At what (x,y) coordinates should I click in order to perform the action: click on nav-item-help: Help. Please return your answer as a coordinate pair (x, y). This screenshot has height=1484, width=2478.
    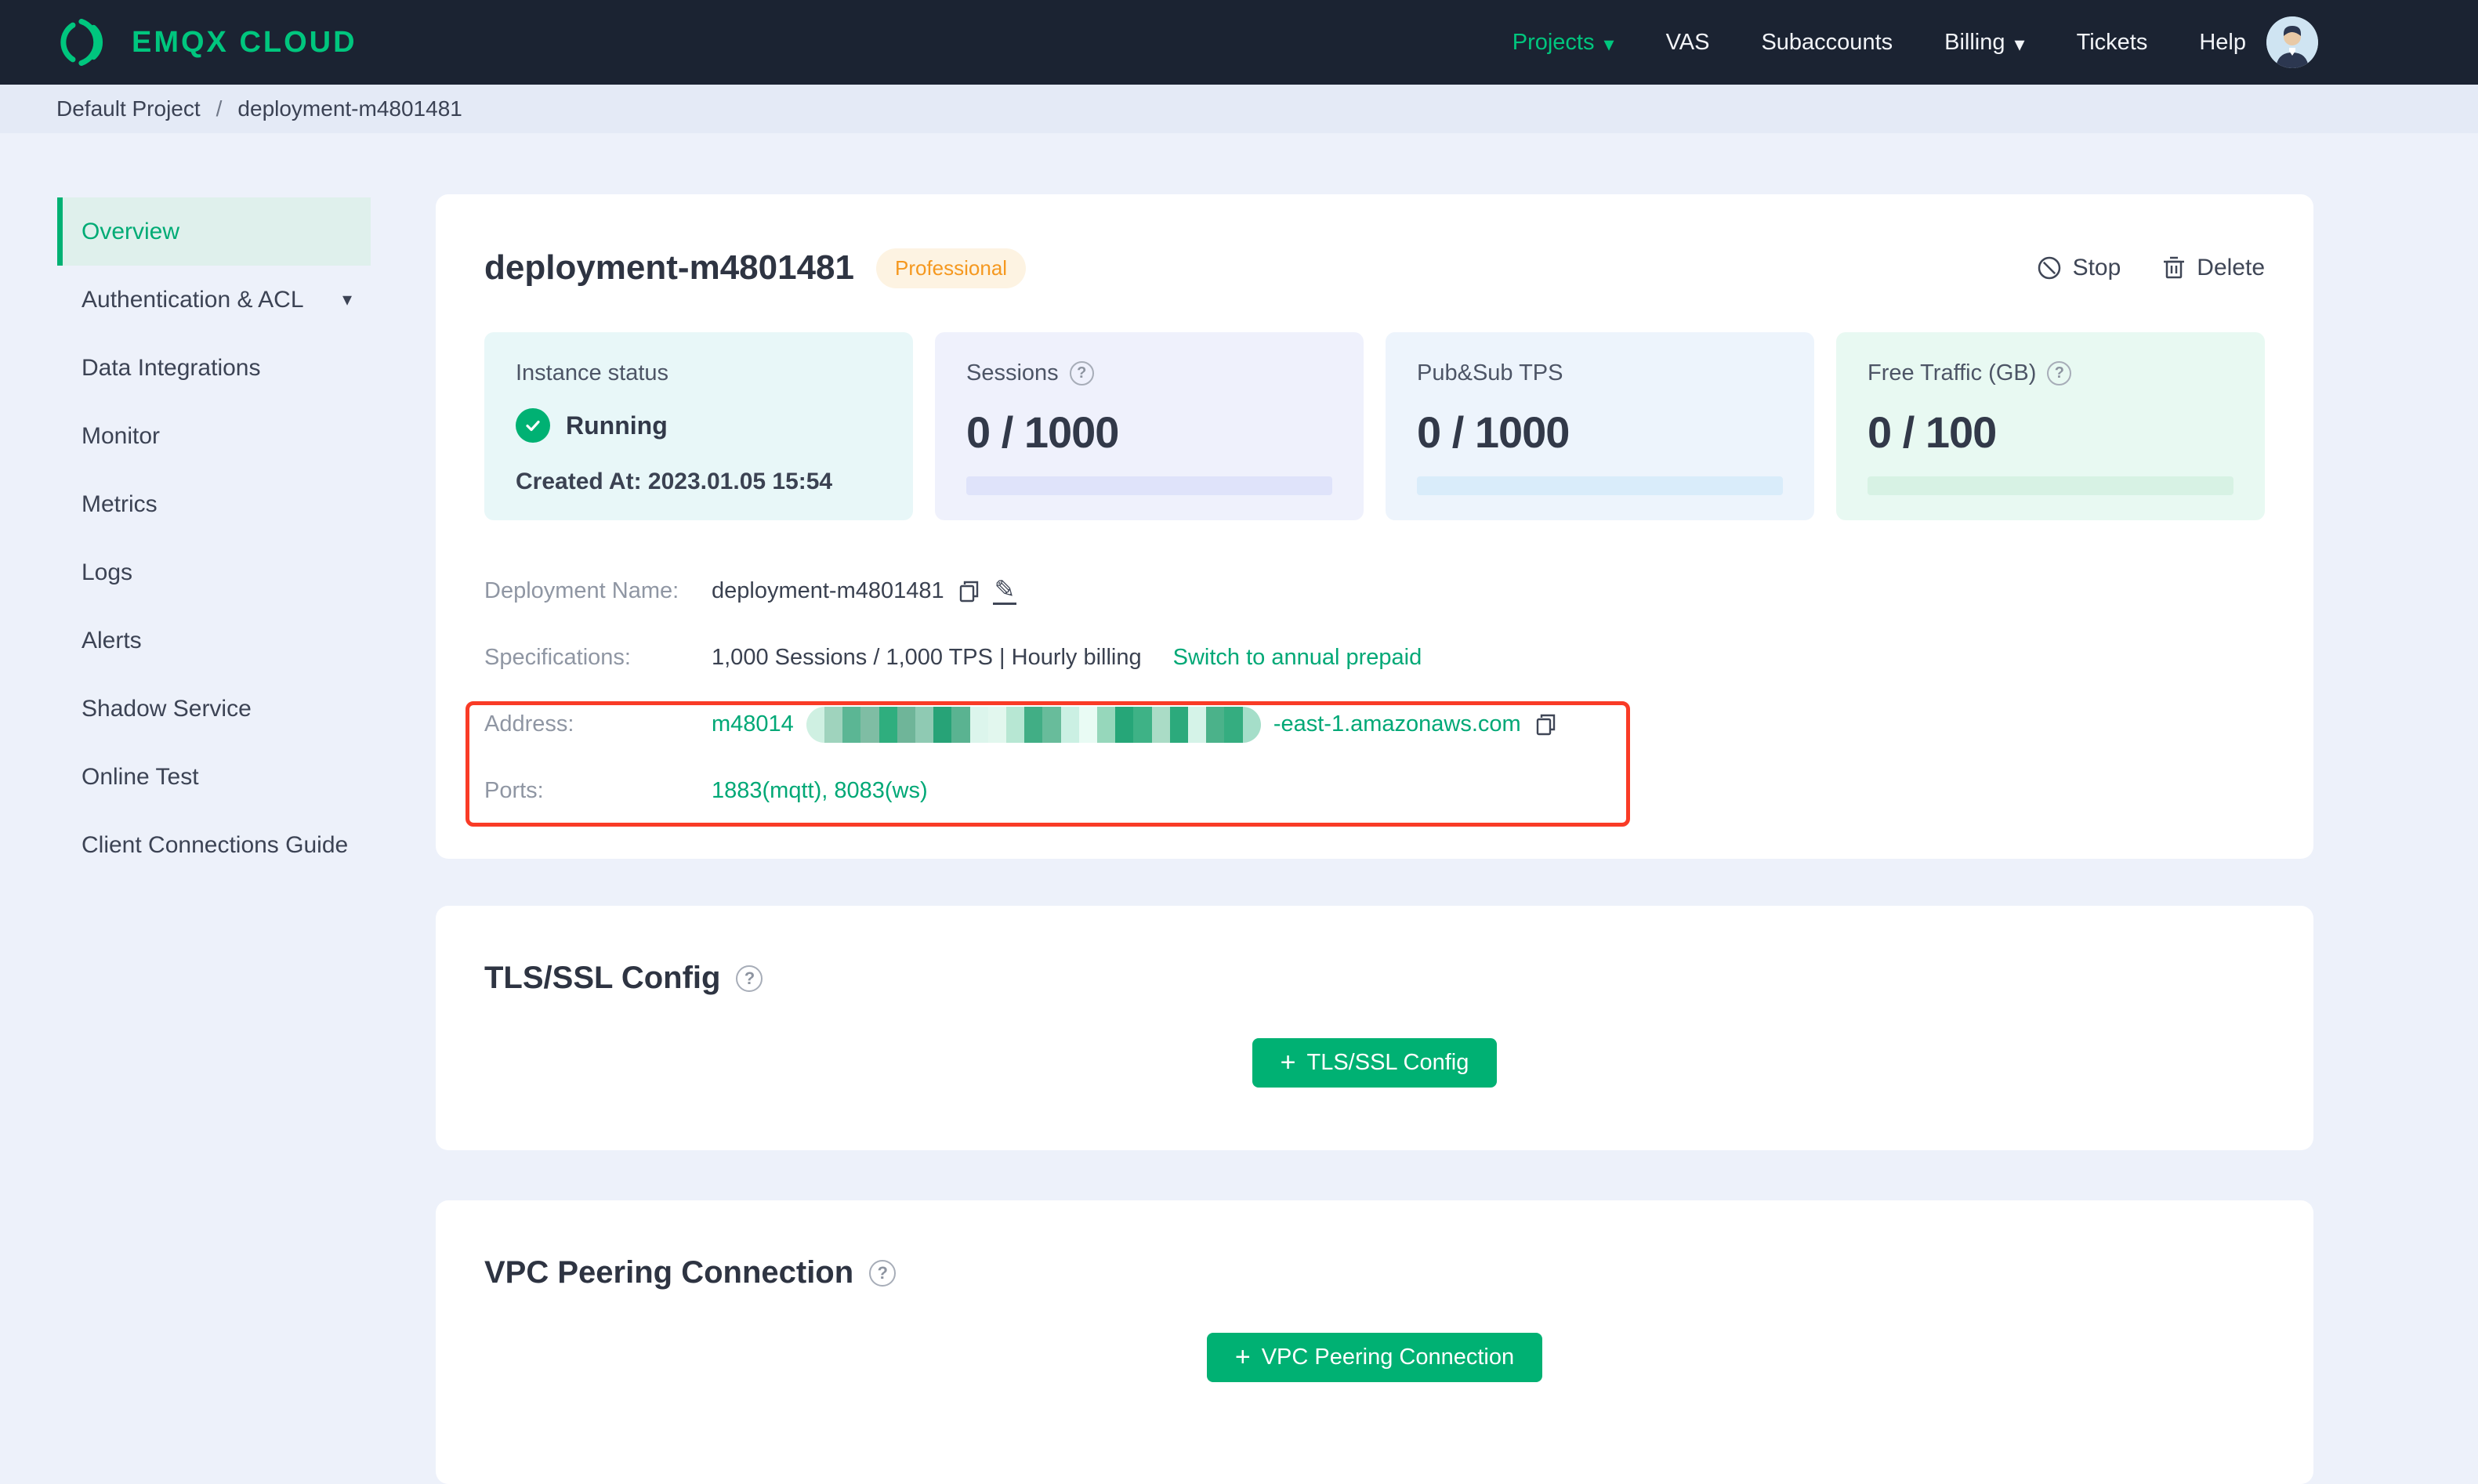
    Looking at the image, I should click on (2222, 43).